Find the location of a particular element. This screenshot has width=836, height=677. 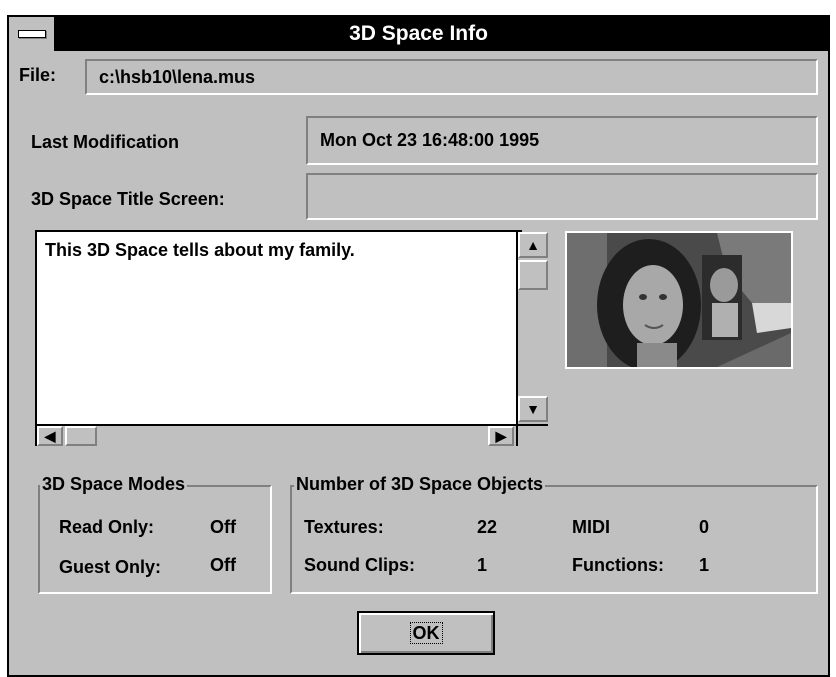

sound-clips-value: 1 is located at coordinates (482, 565).